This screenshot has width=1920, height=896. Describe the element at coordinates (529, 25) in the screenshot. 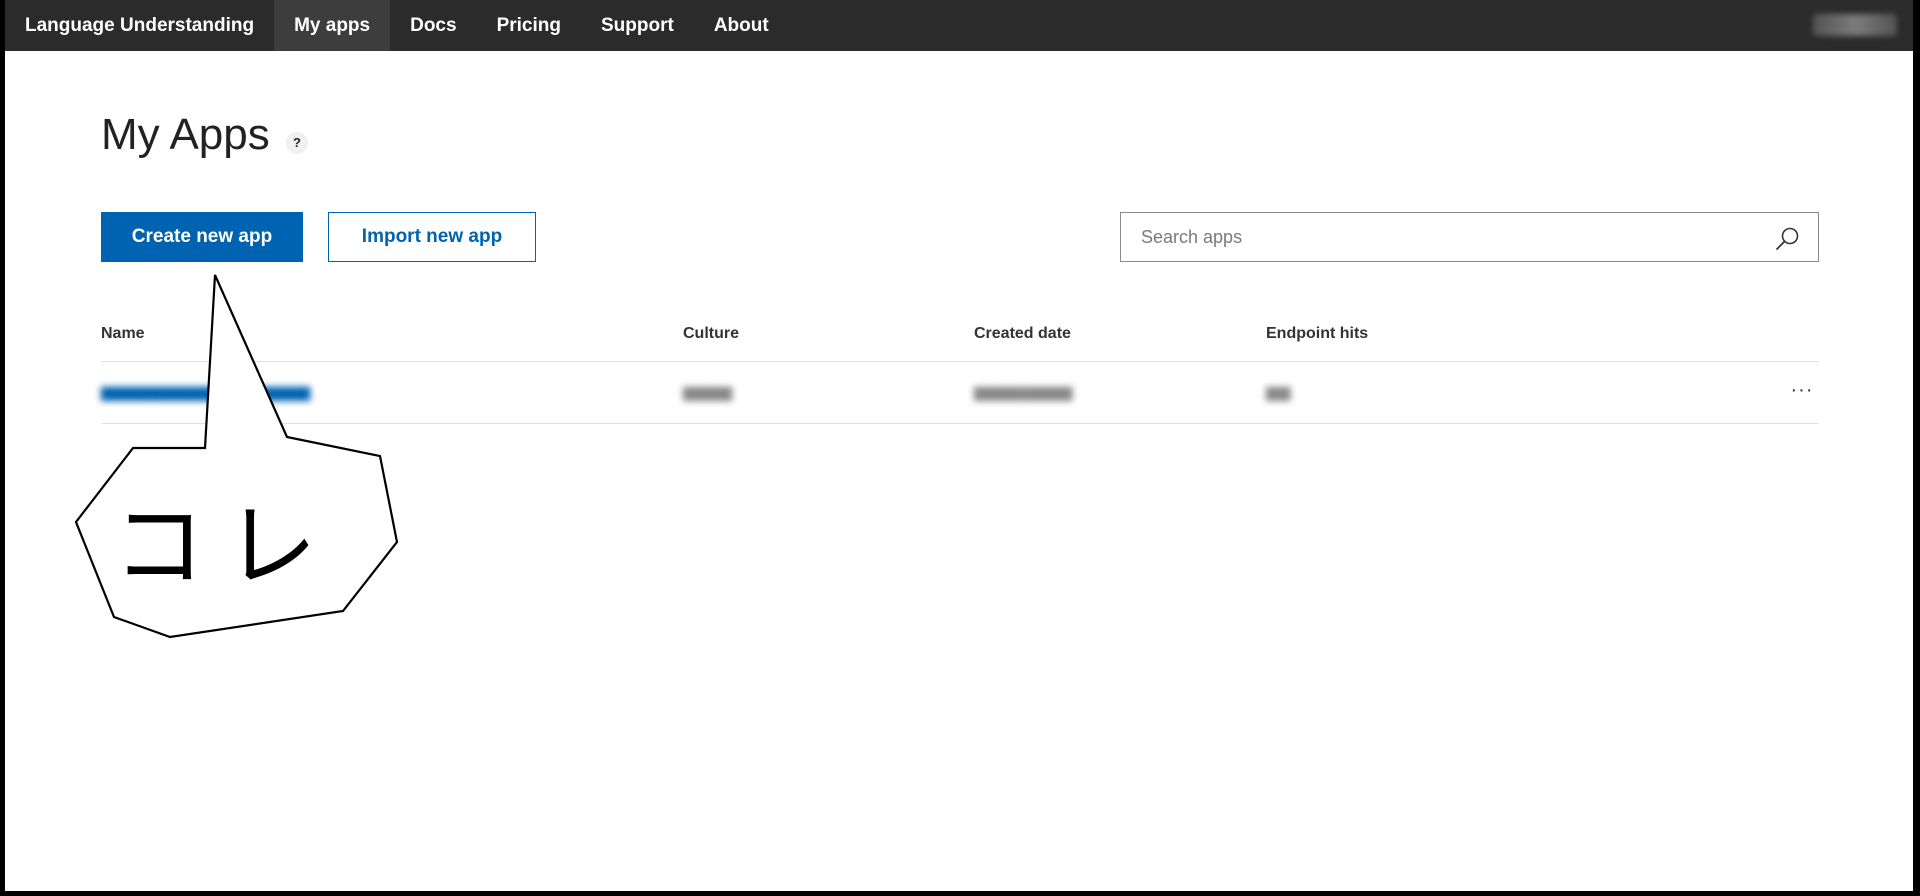

I see `nav-pricing: Pricing` at that location.